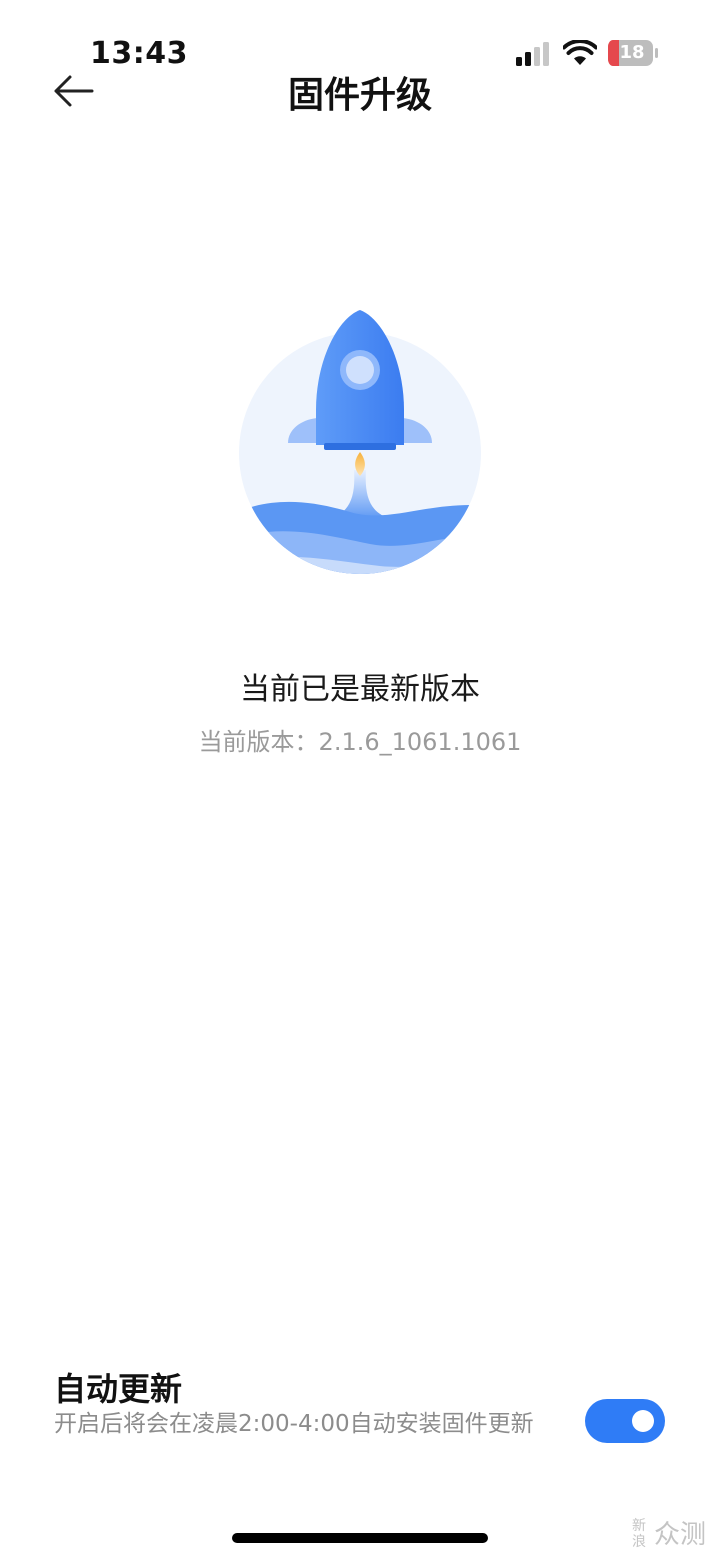 The width and height of the screenshot is (720, 1560). I want to click on home-indicator, so click(360, 1538).